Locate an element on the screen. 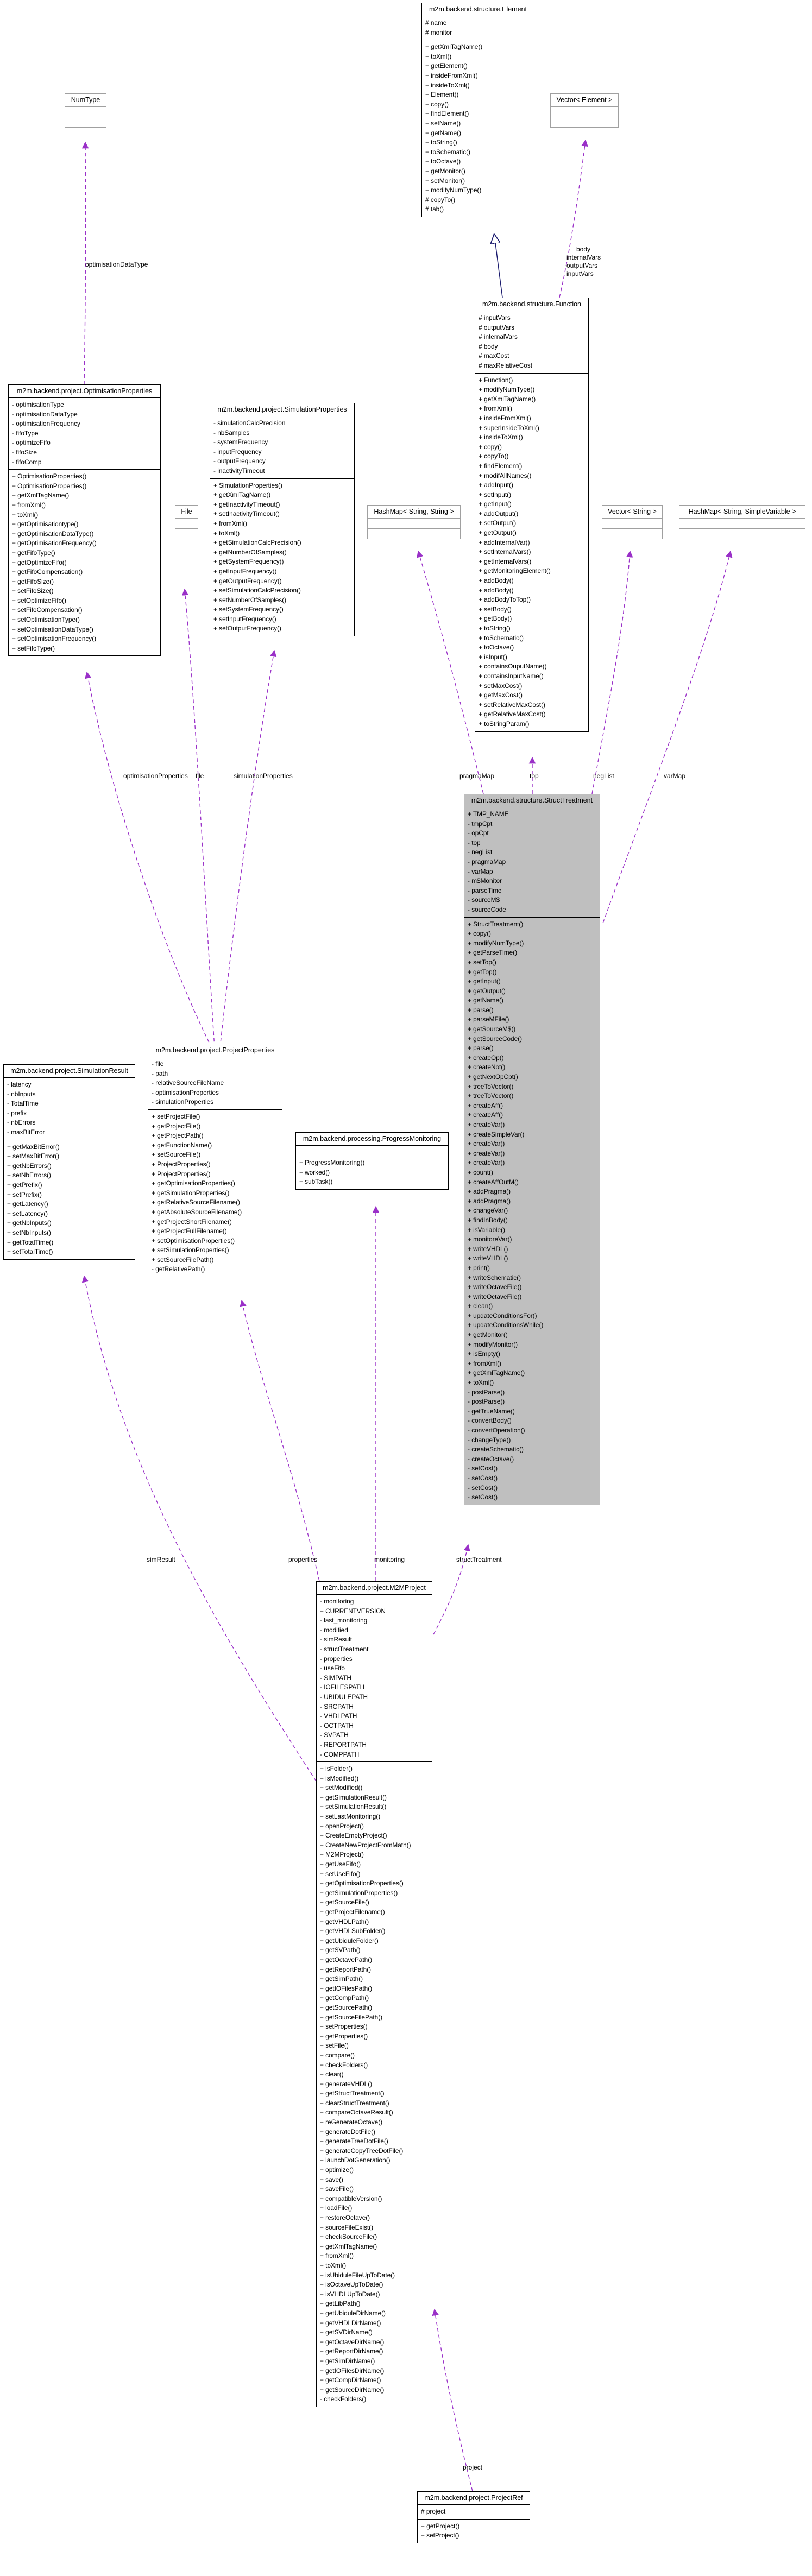 The height and width of the screenshot is (2576, 812). operation: + loadFile() is located at coordinates (336, 2208).